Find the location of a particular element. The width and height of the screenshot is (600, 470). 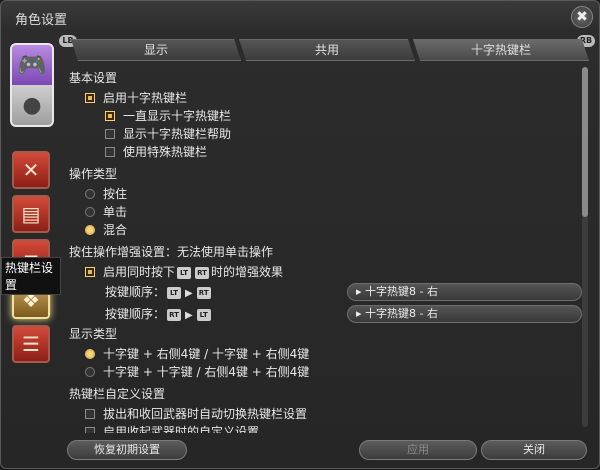

content-scrollbar is located at coordinates (585, 247).